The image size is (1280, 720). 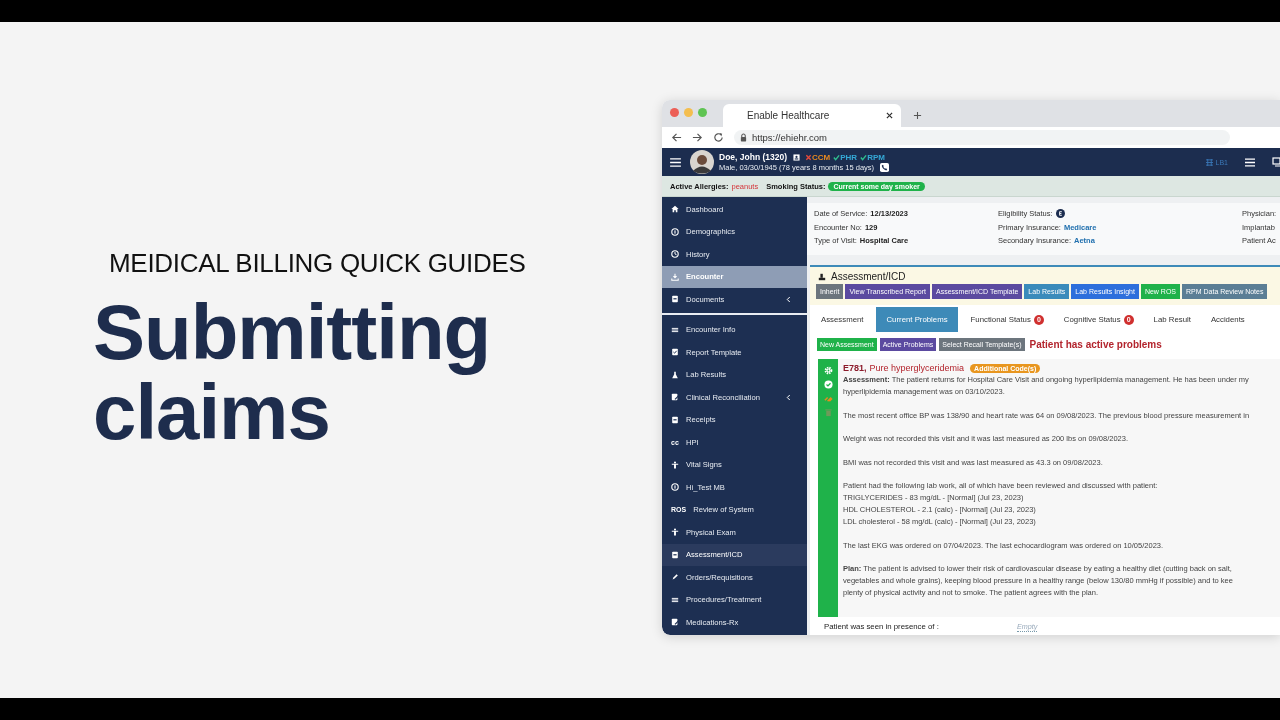 What do you see at coordinates (702, 162) in the screenshot?
I see `avatar` at bounding box center [702, 162].